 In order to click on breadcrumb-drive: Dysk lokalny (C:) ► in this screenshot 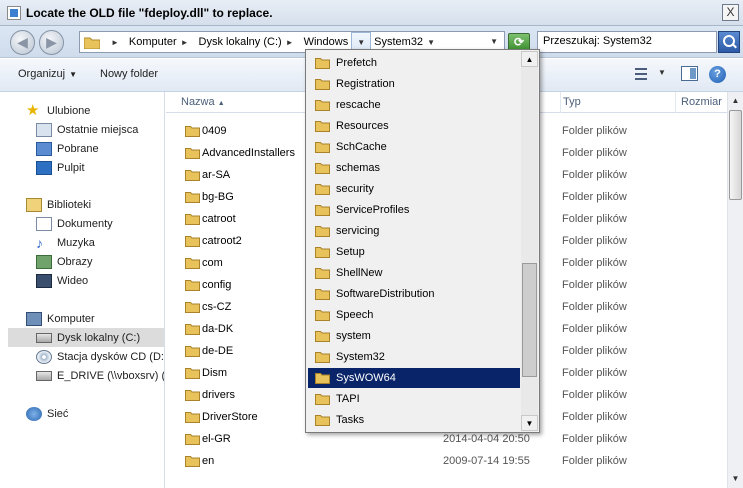, I will do `click(248, 42)`.